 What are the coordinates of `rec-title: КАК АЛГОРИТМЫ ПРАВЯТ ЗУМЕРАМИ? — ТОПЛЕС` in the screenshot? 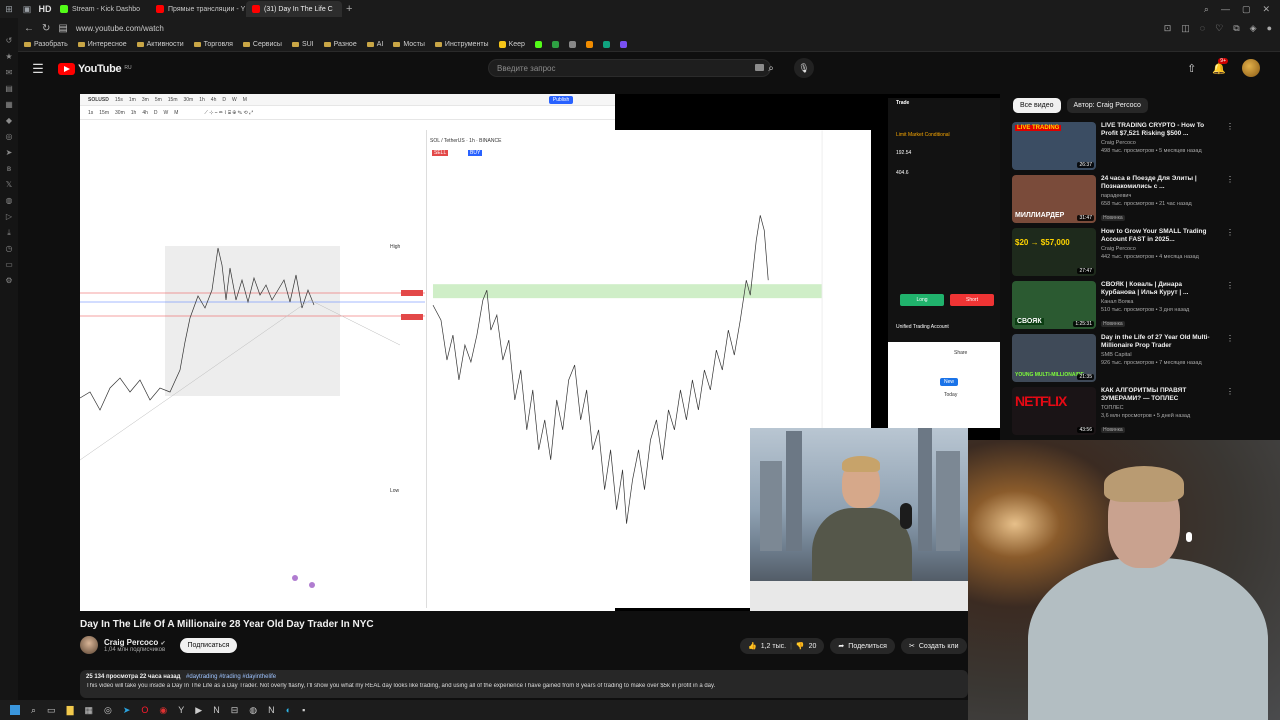 It's located at (1159, 395).